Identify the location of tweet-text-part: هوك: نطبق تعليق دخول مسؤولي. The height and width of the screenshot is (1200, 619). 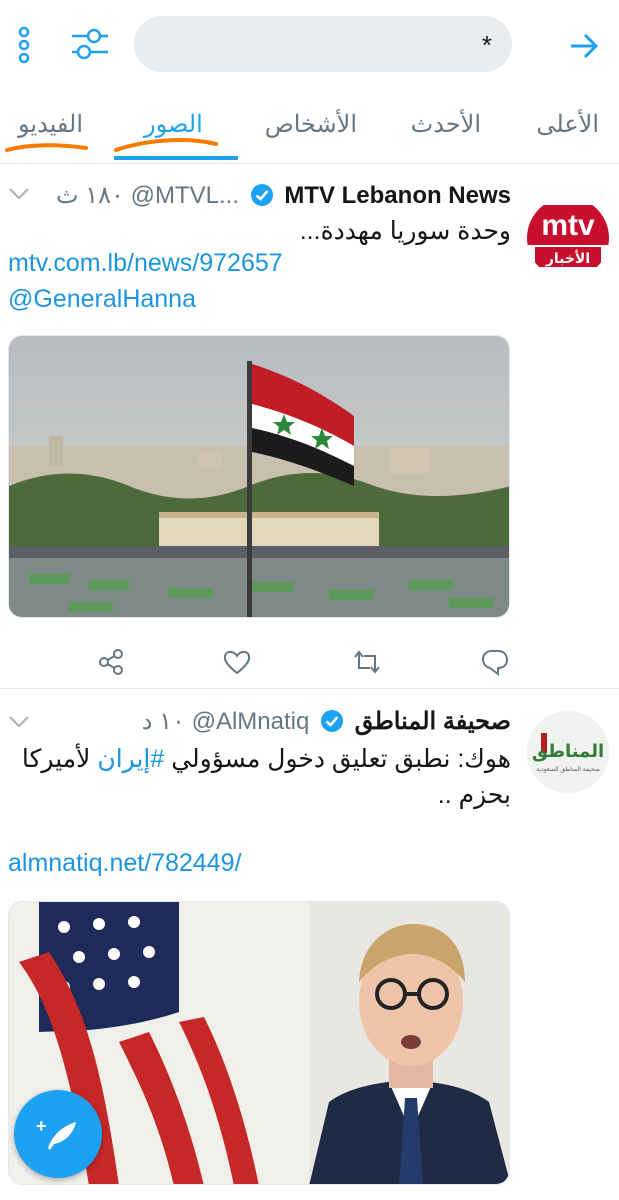
(337, 759).